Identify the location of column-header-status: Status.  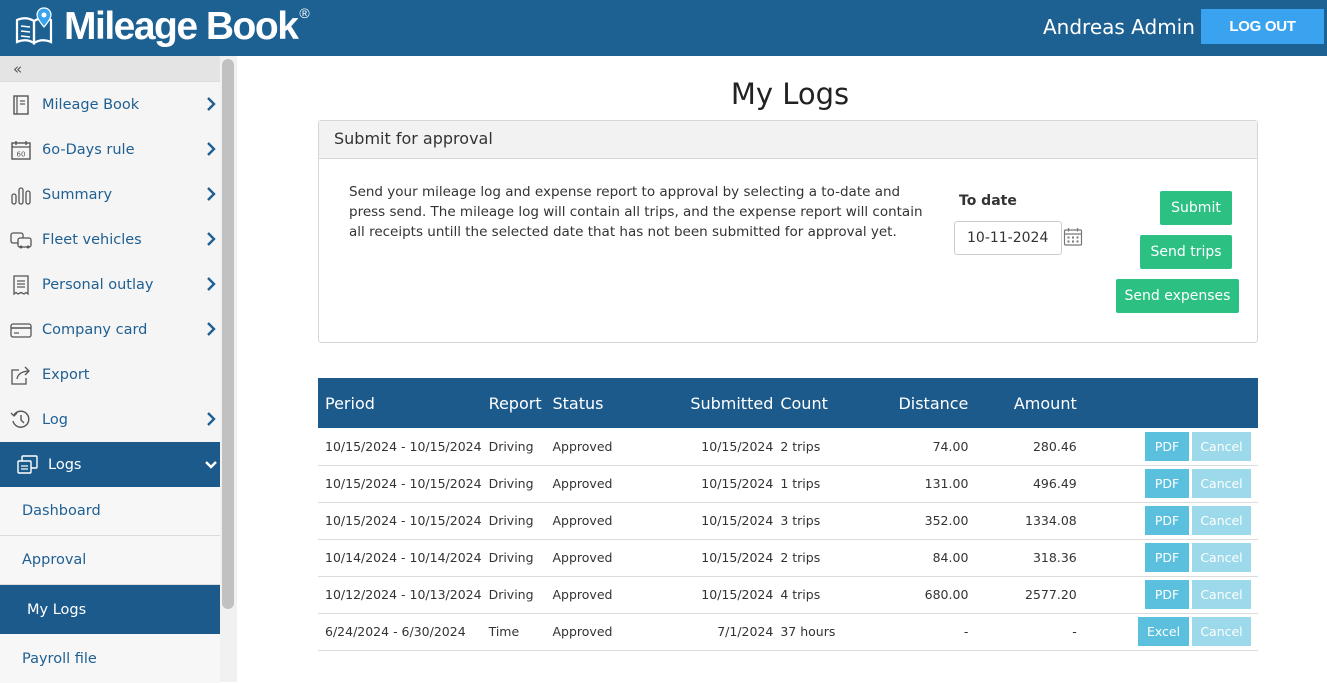
(589, 403).